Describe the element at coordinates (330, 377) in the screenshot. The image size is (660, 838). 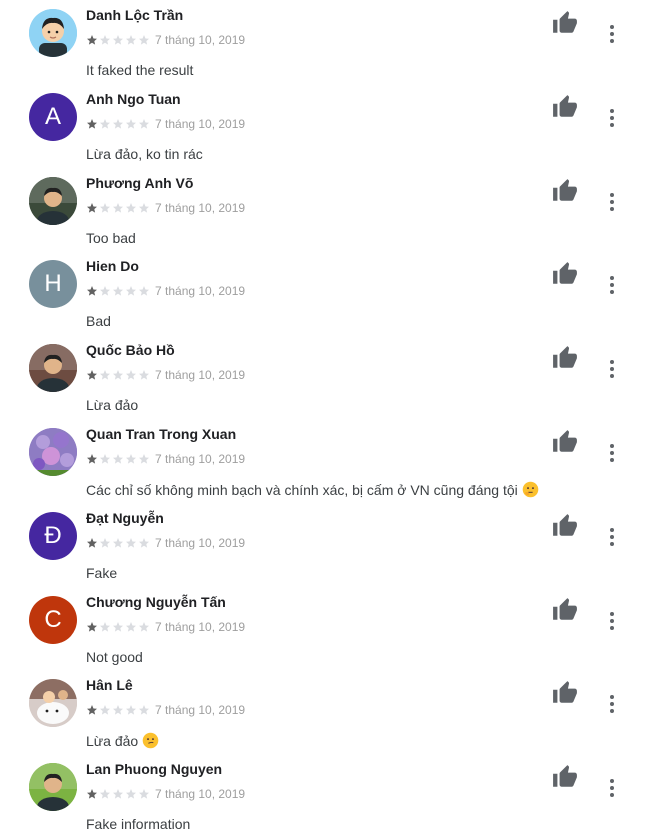
I see `review-item: Quốc Bảo Hồ 7 tháng 10, 2019 Lừa đảo` at that location.